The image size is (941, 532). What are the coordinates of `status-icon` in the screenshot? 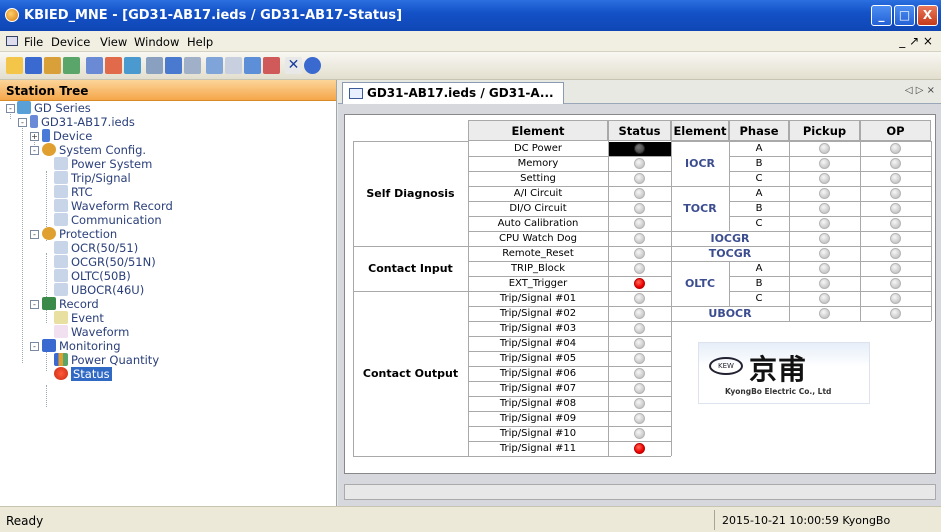 It's located at (61, 373).